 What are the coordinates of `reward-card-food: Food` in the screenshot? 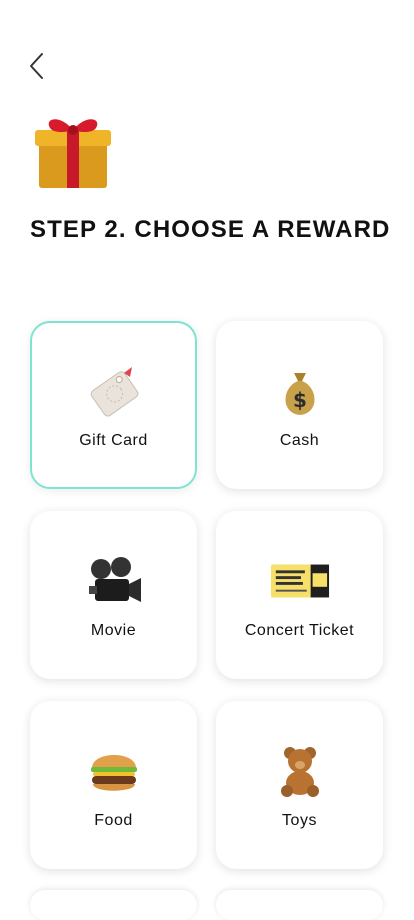 It's located at (113, 785).